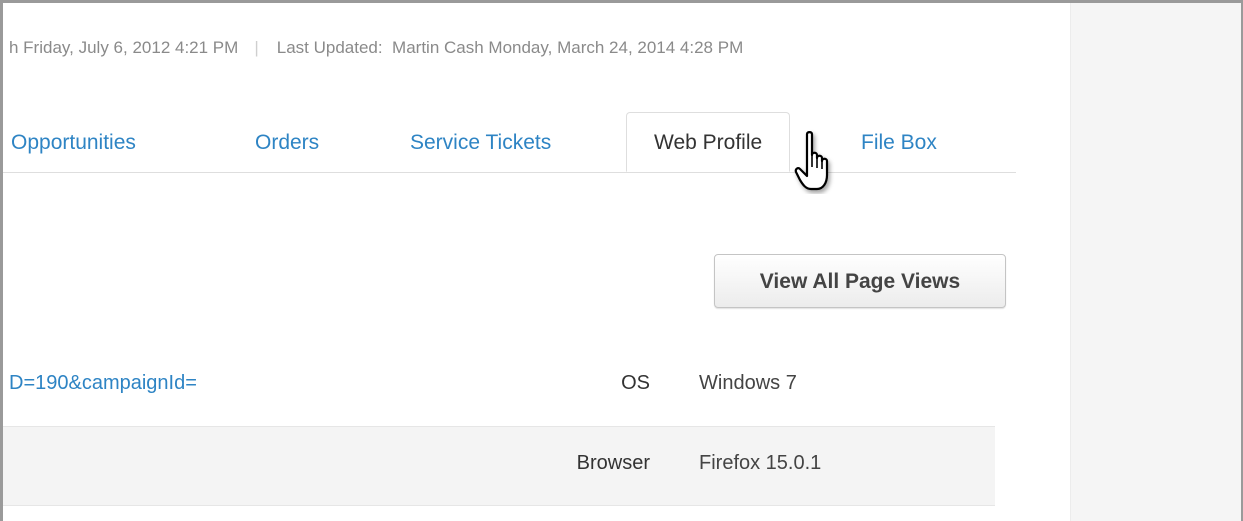 This screenshot has height=521, width=1243. I want to click on browser-value: Firefox 15.0.1, so click(760, 463).